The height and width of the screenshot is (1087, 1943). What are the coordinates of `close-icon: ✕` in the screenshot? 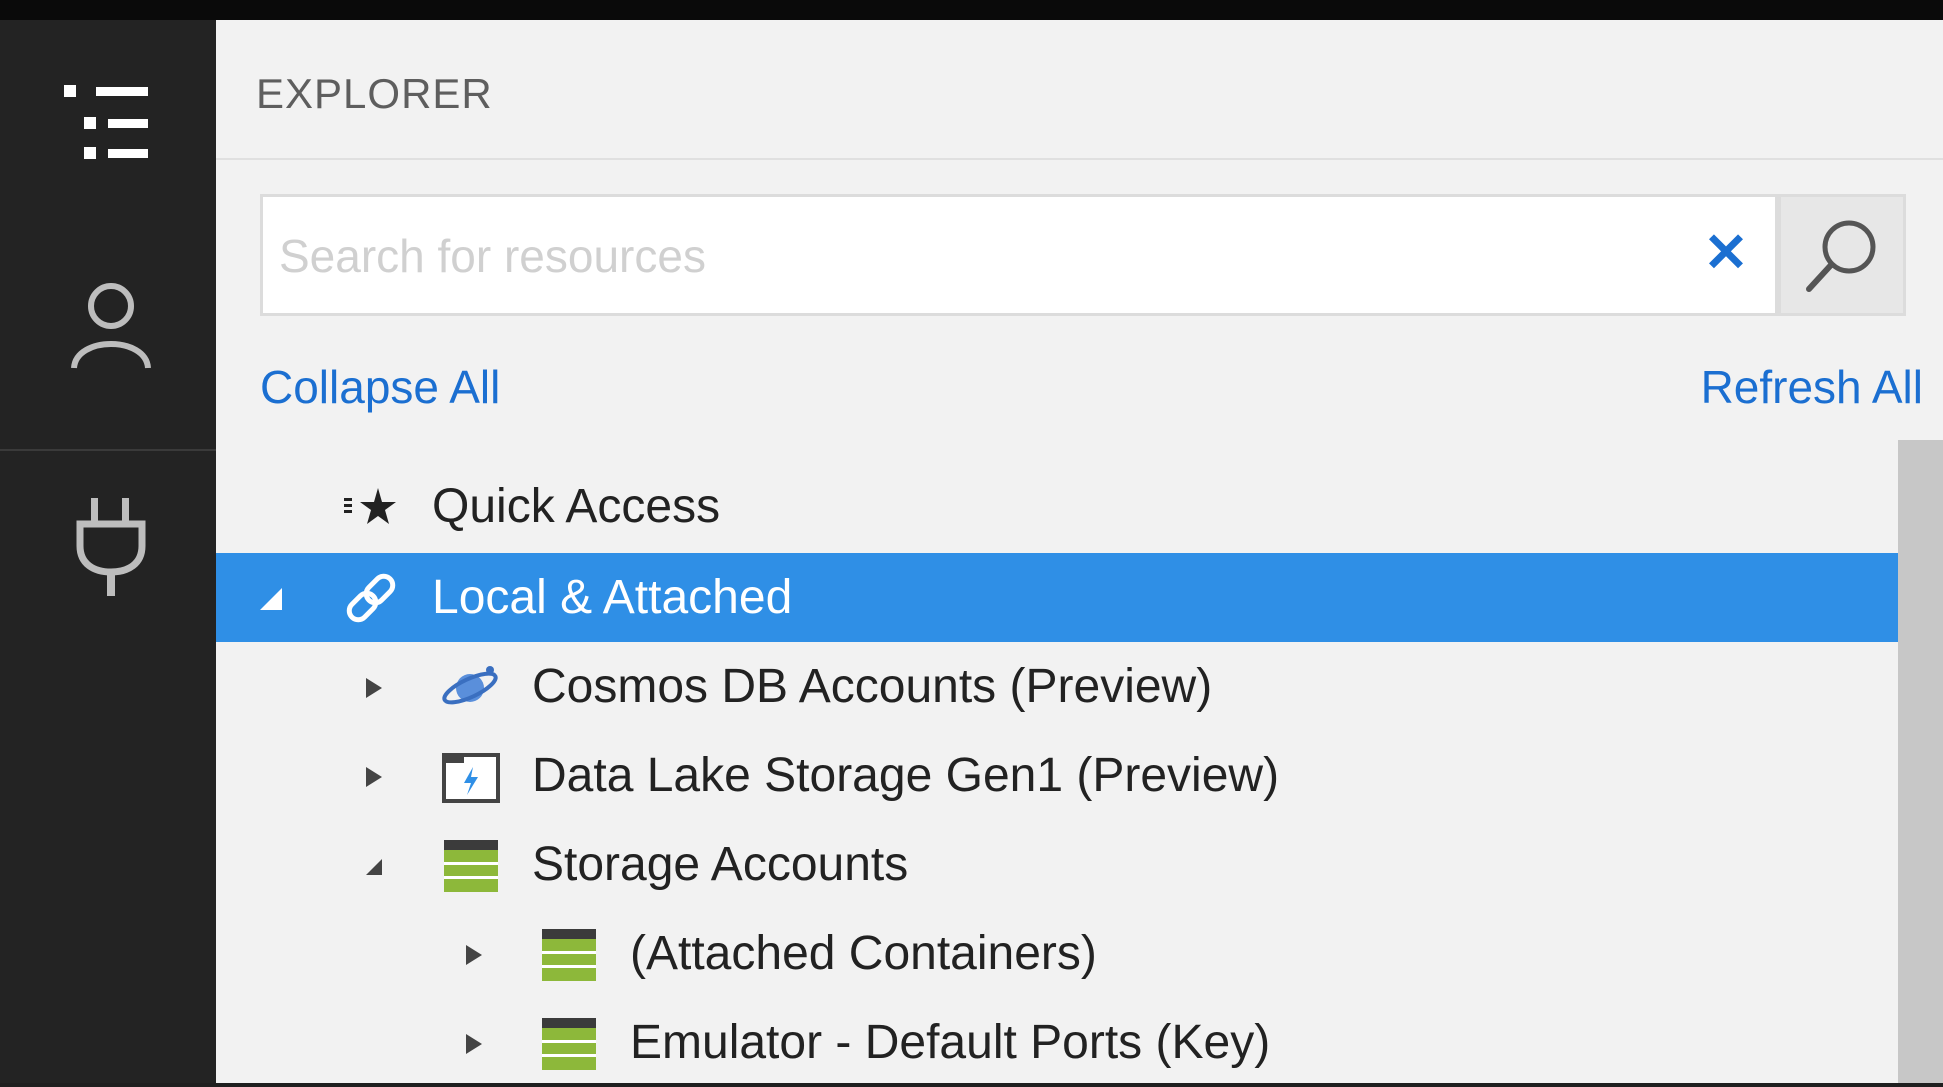 It's located at (1726, 253).